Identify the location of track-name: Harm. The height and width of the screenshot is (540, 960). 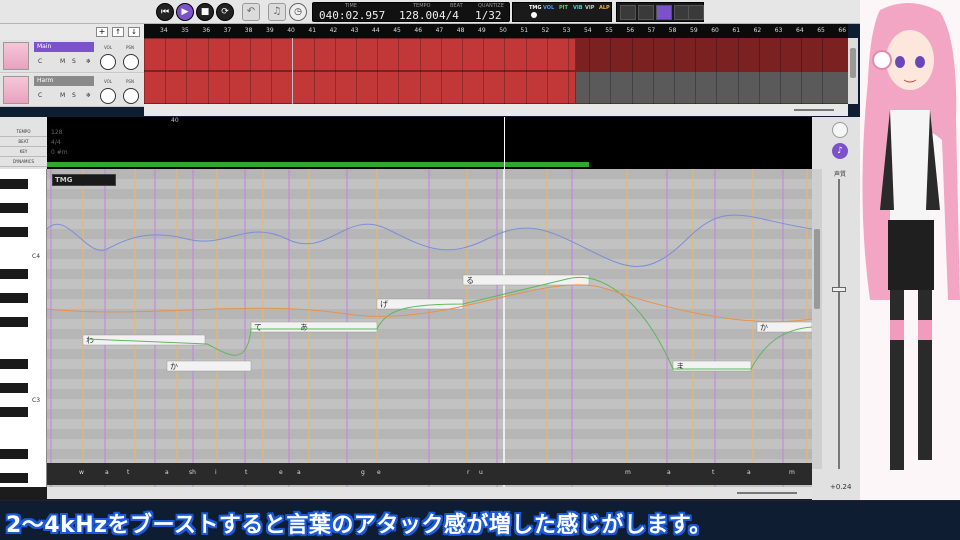
(64, 81).